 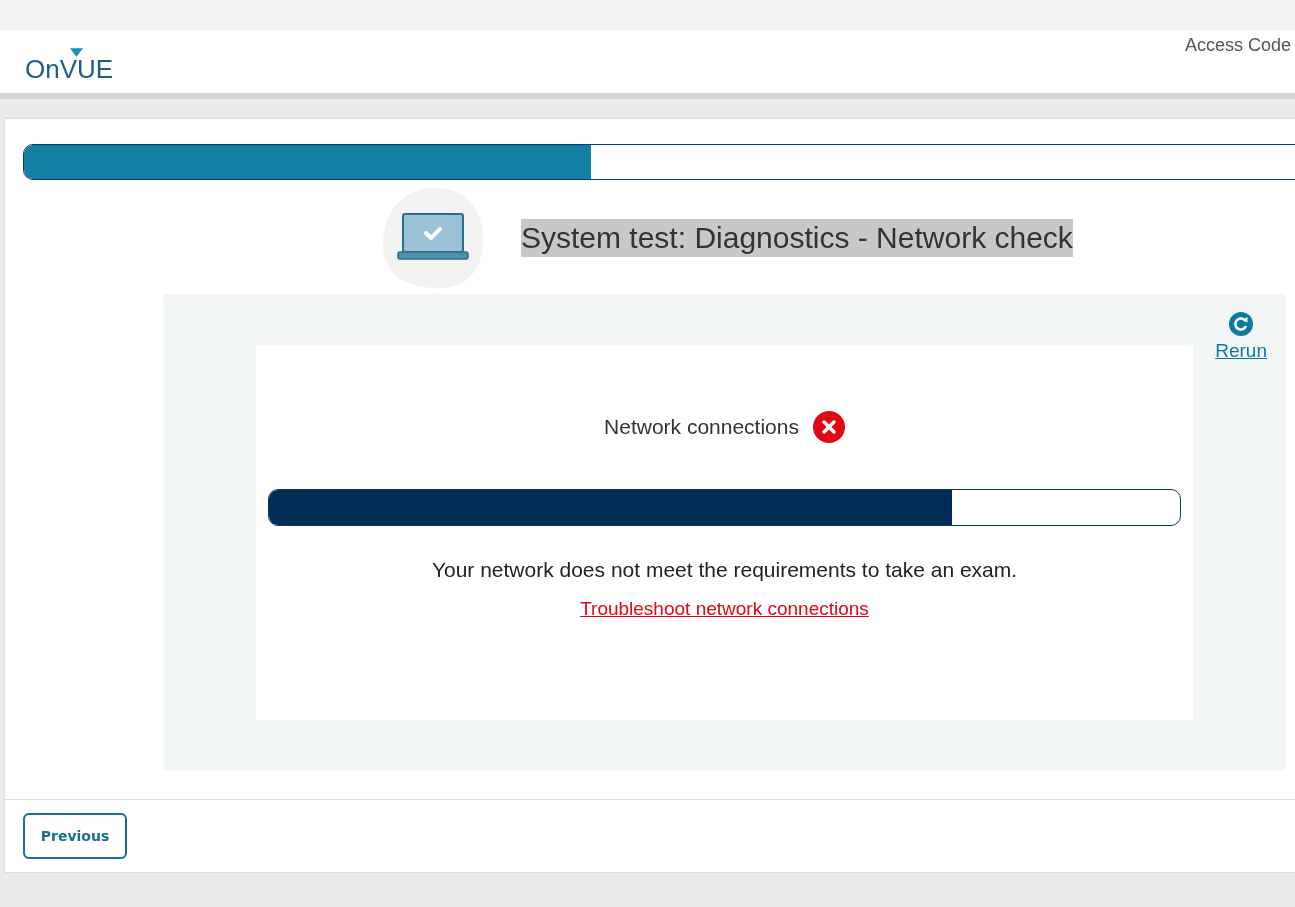 I want to click on result-message: Your network does not meet the requirements to take an exam., so click(x=724, y=570).